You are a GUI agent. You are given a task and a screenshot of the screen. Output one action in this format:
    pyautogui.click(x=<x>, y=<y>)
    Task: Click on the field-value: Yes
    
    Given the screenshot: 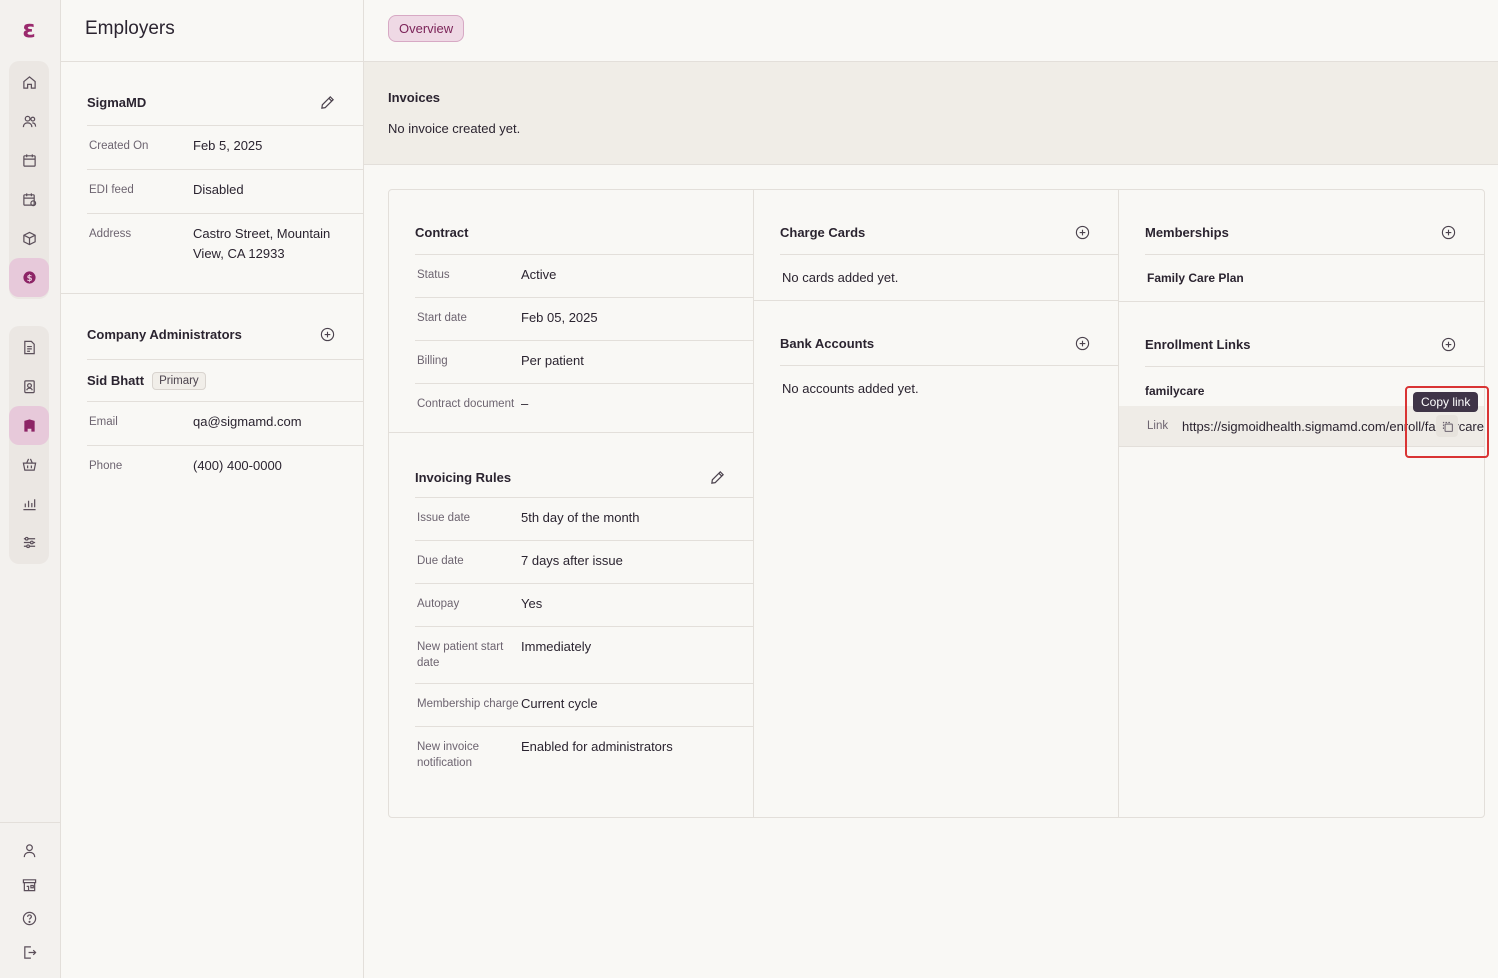 What is the action you would take?
    pyautogui.click(x=532, y=603)
    